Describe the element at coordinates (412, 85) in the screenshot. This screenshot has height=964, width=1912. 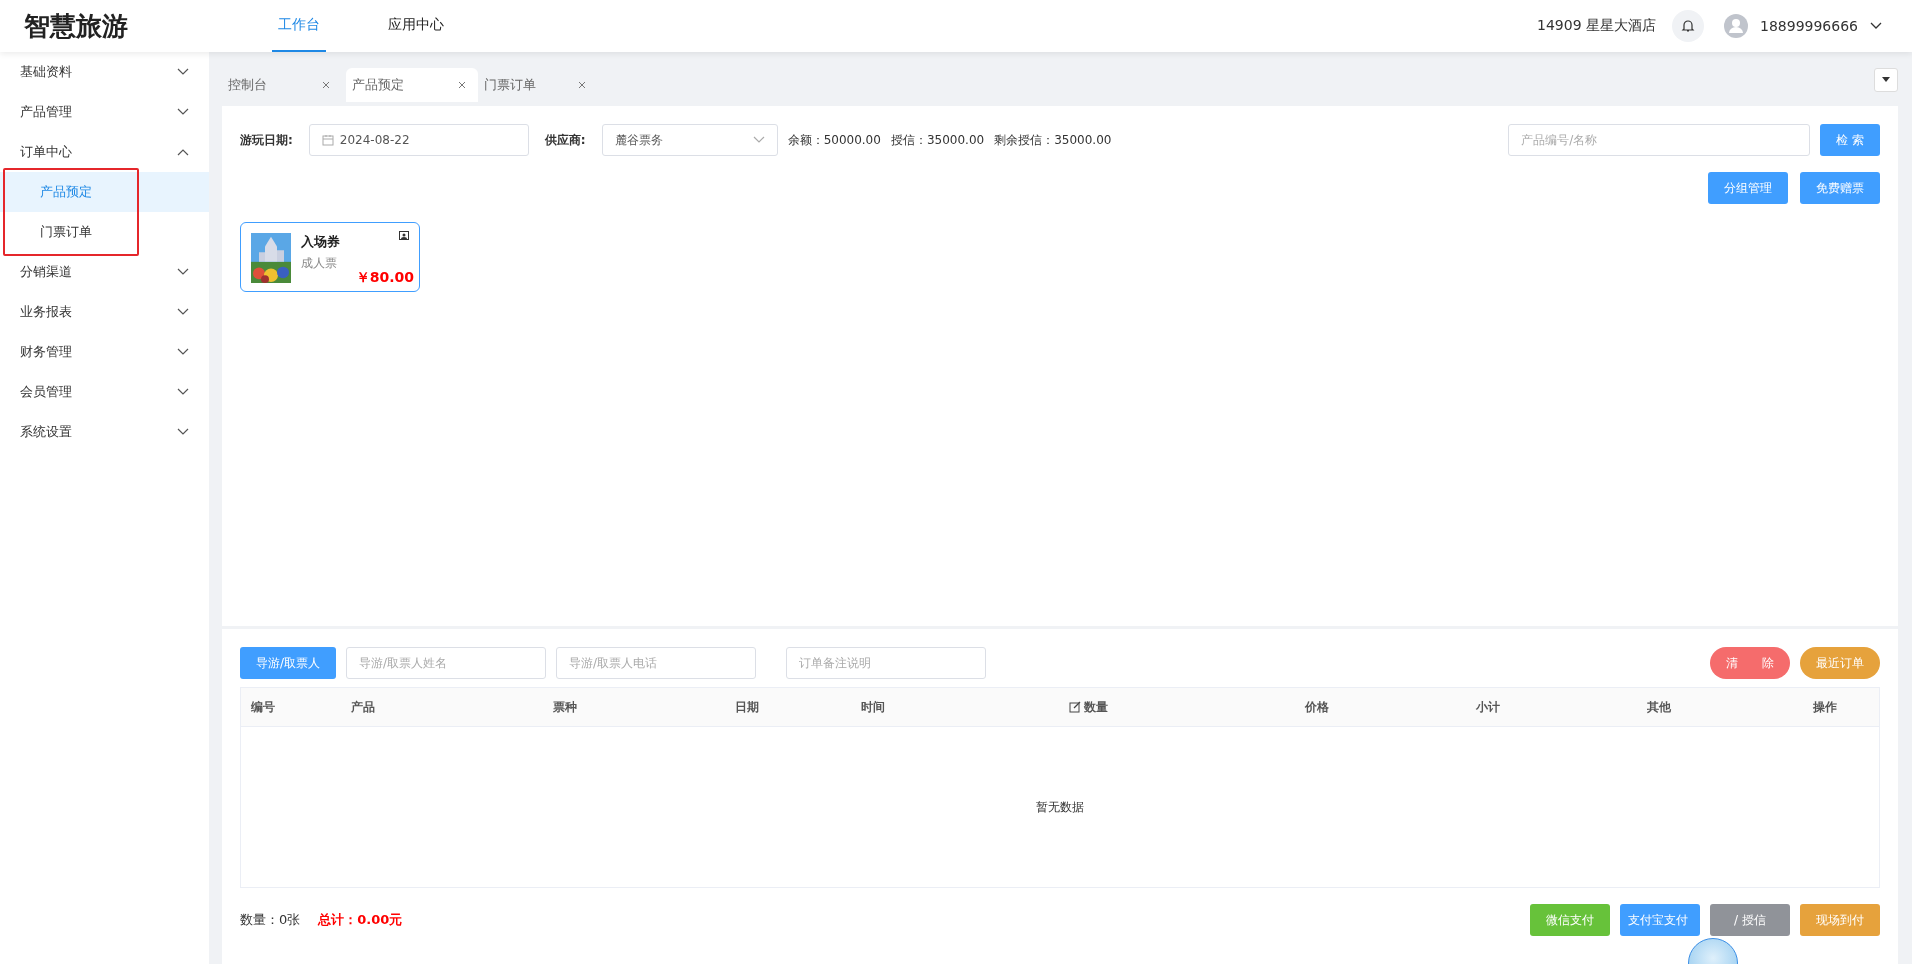
I see `page-tab: 产品预定` at that location.